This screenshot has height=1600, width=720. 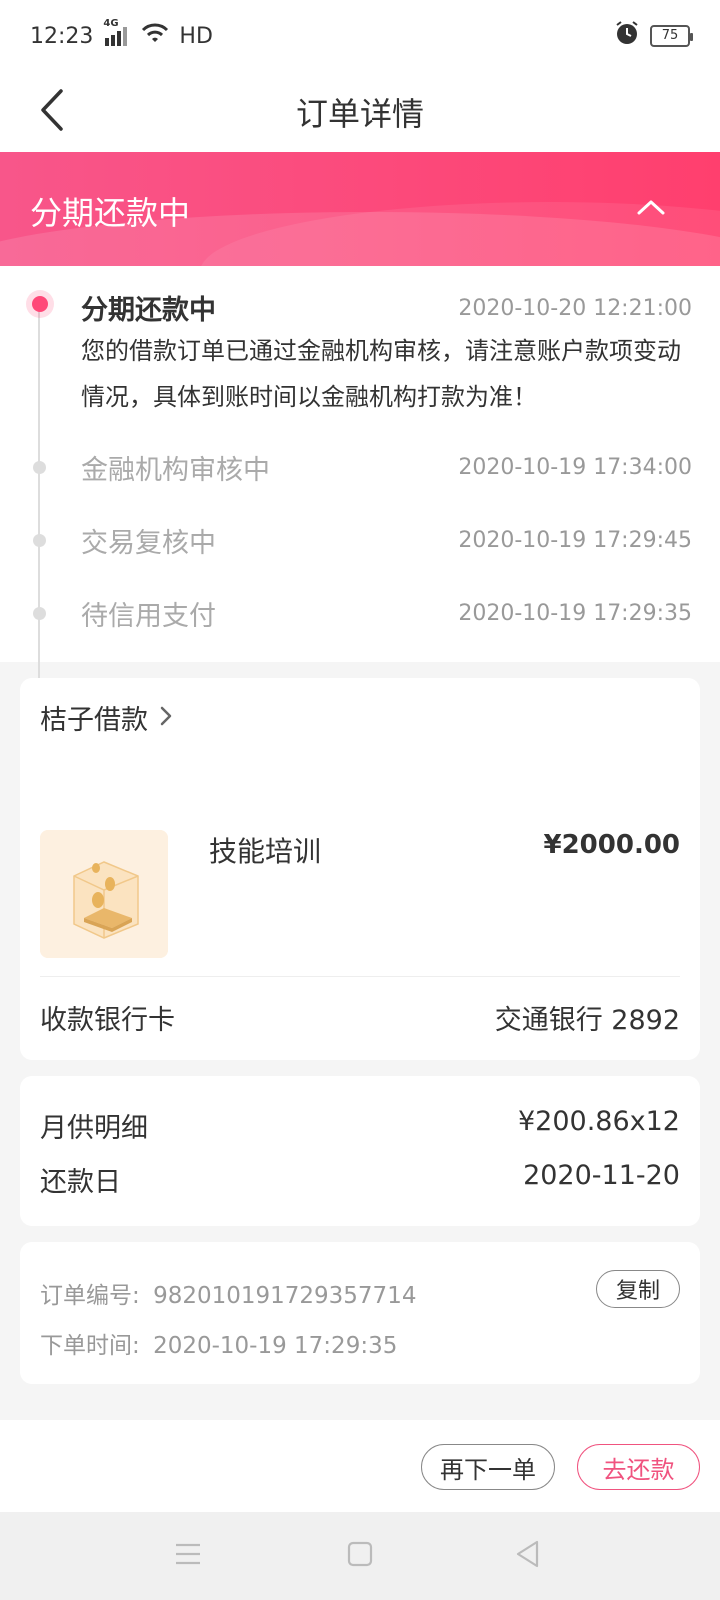 I want to click on divider, so click(x=360, y=976).